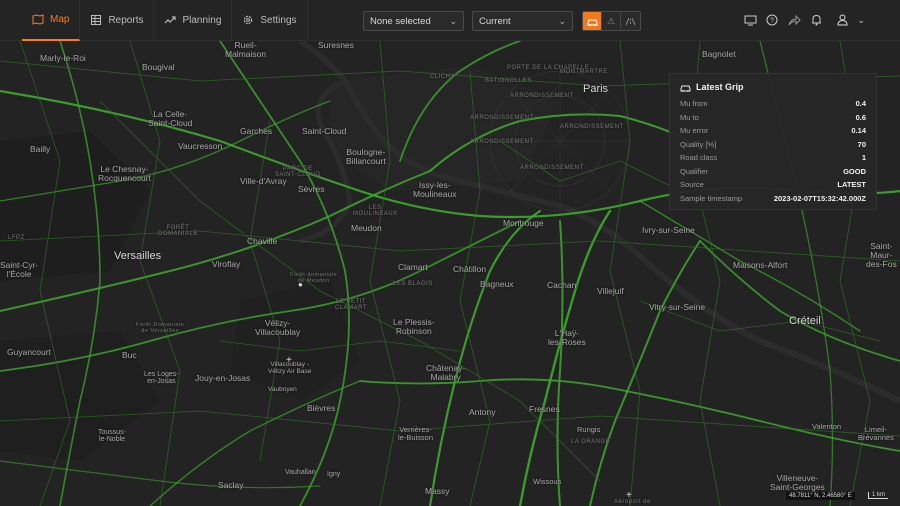 The image size is (900, 506). What do you see at coordinates (773, 158) in the screenshot?
I see `panel-row: Road class 1` at bounding box center [773, 158].